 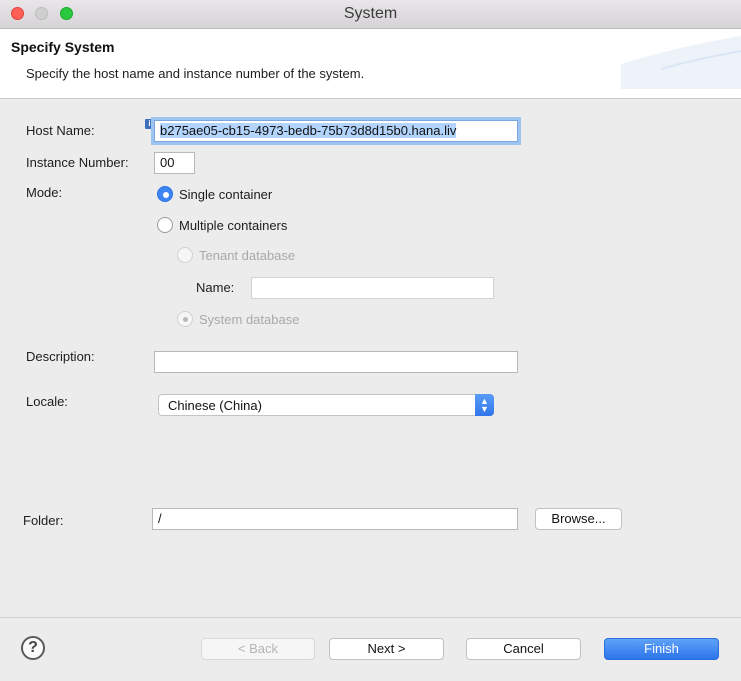 What do you see at coordinates (165, 225) in the screenshot?
I see `multiple-containers-radio` at bounding box center [165, 225].